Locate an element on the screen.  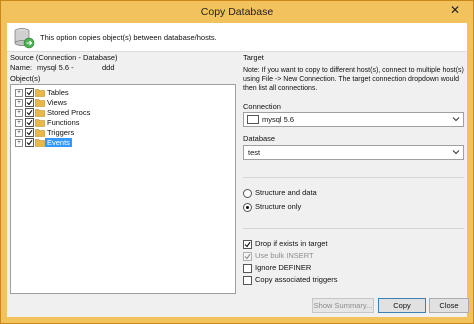
bulk-insert-label: Use bulk INSERT is located at coordinates (284, 255).